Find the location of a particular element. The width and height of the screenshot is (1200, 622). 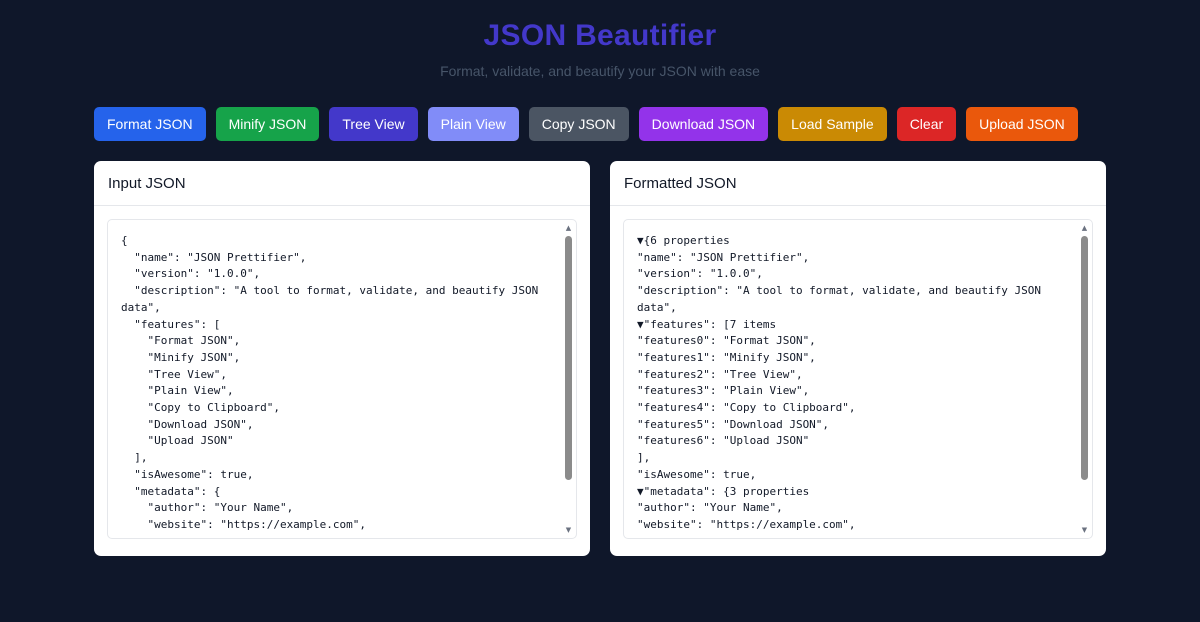

copy-json-button: Copy JSON is located at coordinates (578, 124).